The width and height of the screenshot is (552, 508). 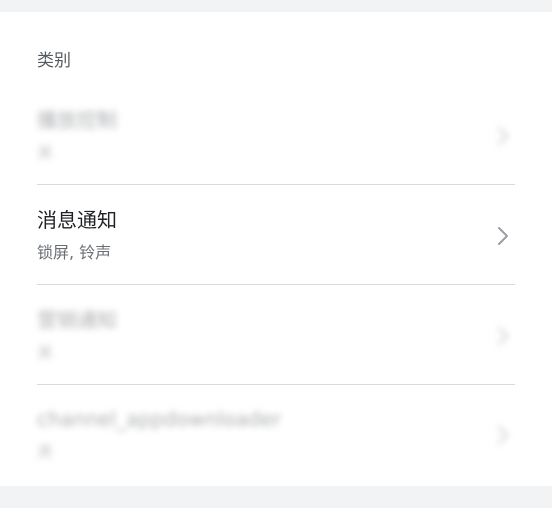 I want to click on category-status: 锁屏, 铃声, so click(x=74, y=252).